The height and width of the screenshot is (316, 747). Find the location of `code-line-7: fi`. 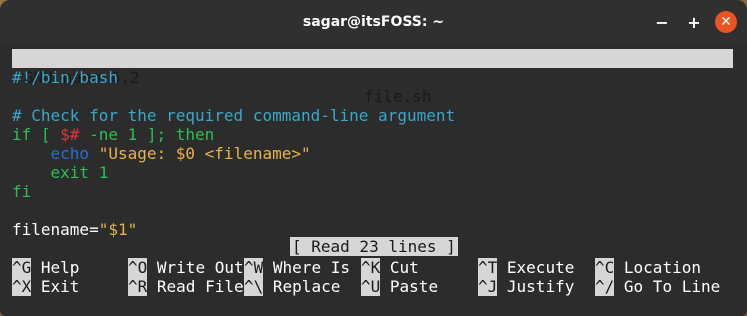

code-line-7: fi is located at coordinates (22, 191).